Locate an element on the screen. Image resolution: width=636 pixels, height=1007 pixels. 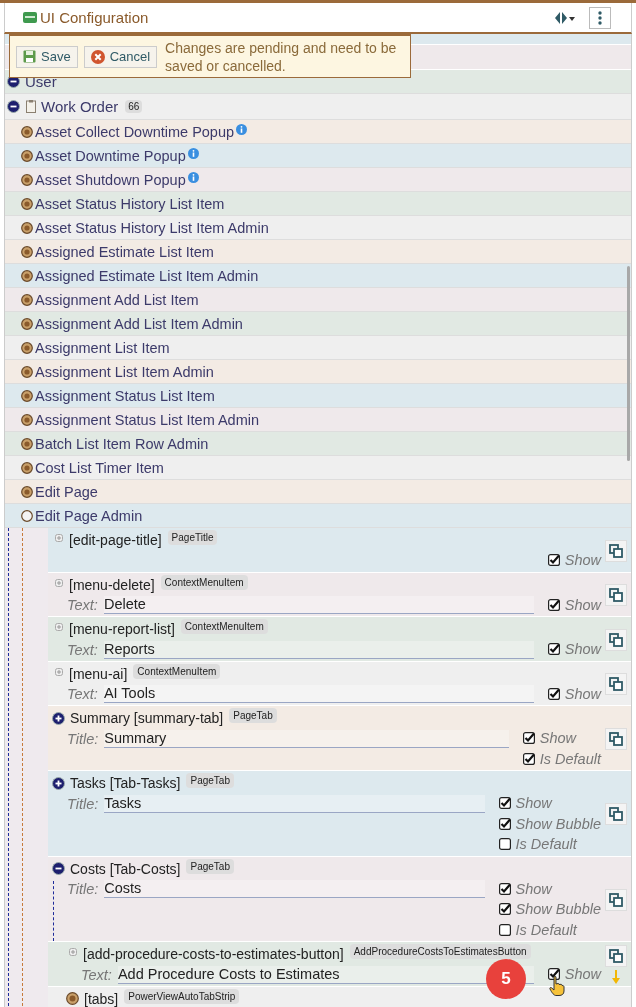
save-icon is located at coordinates (29, 56).